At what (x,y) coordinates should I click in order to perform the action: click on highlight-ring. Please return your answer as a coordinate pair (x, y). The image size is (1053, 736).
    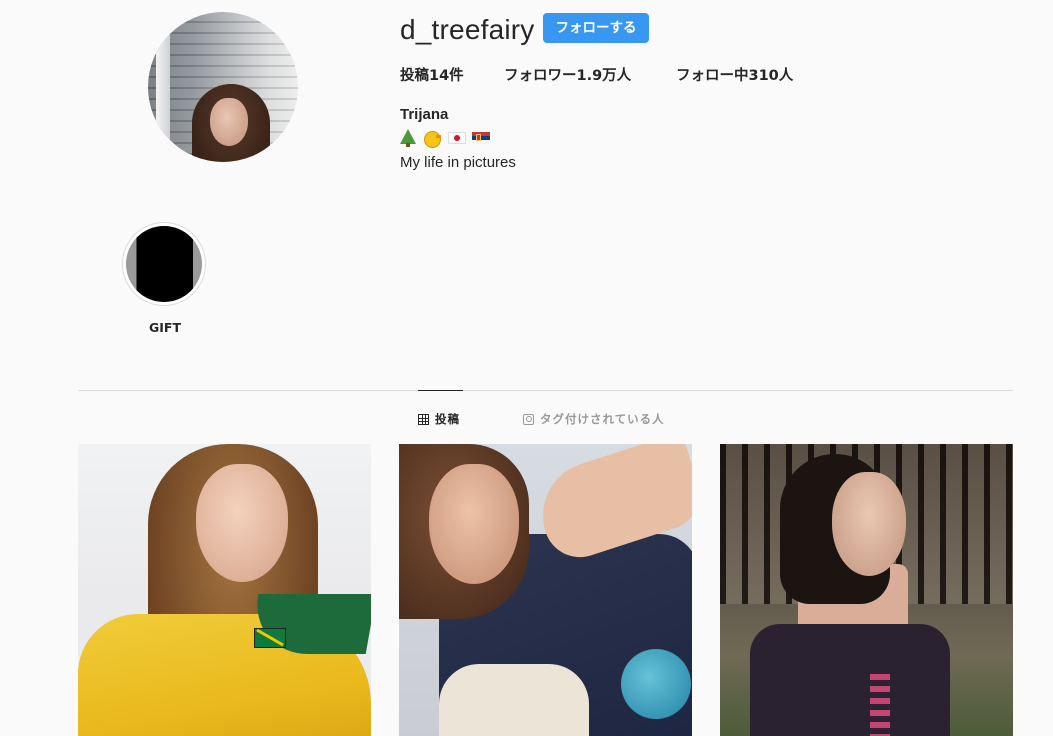
    Looking at the image, I should click on (164, 264).